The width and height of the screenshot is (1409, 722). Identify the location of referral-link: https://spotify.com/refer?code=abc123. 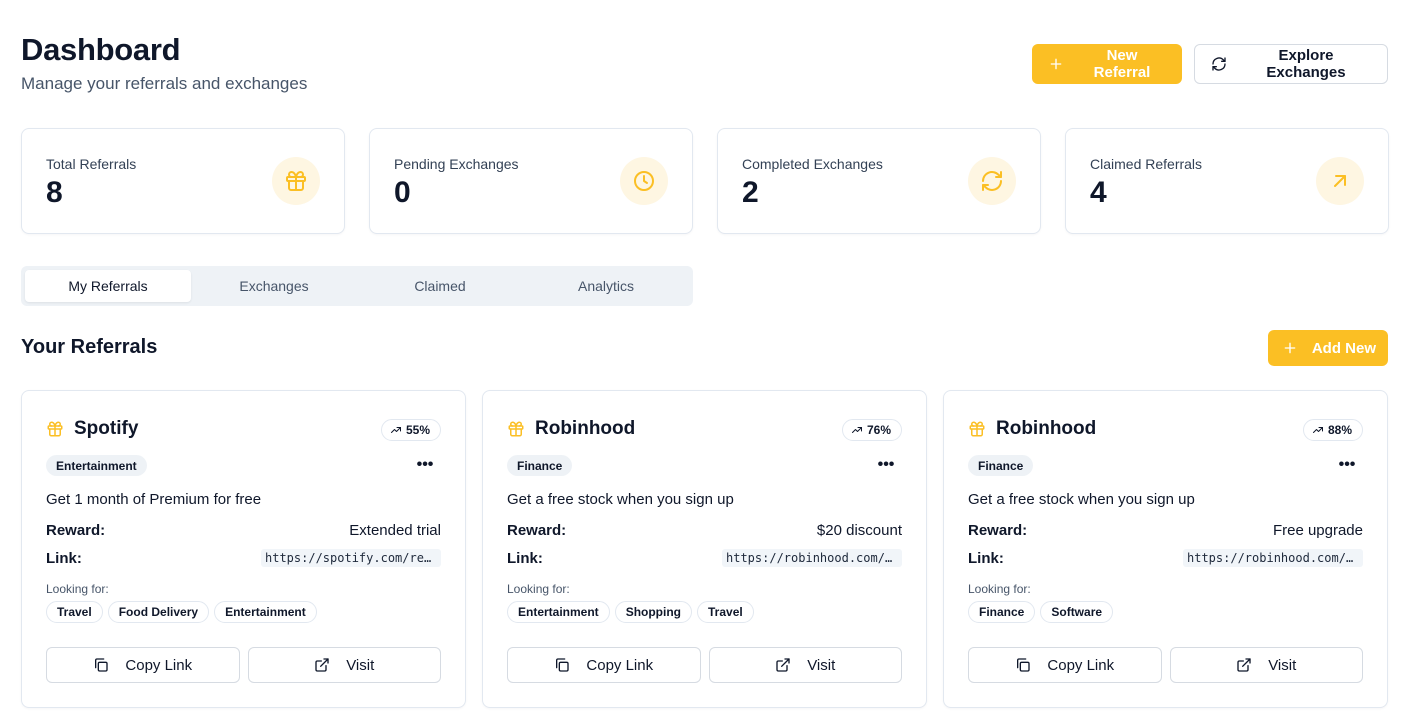
(351, 558).